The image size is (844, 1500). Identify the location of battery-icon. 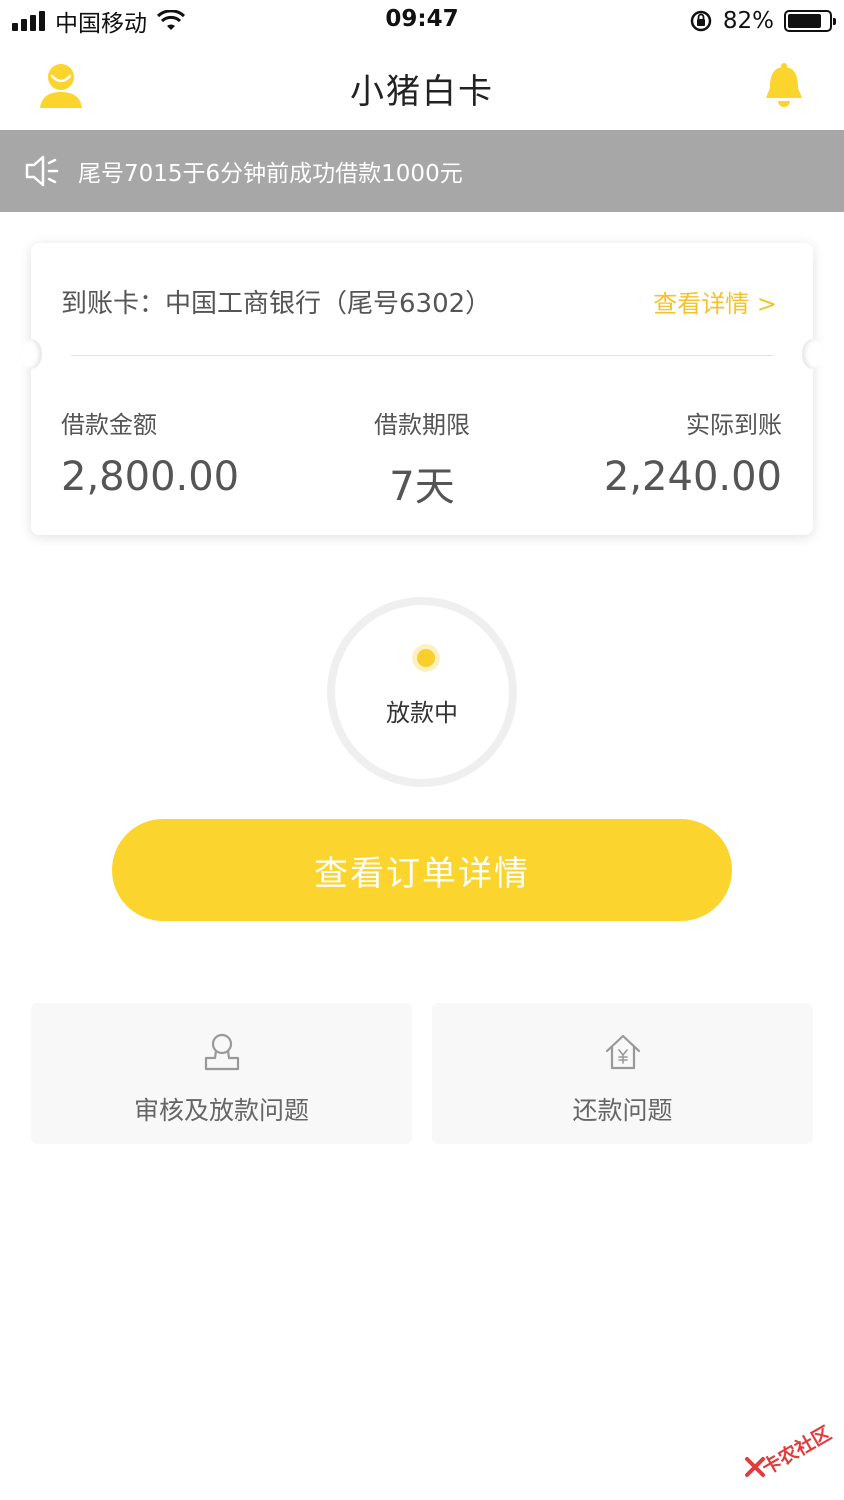
(810, 21).